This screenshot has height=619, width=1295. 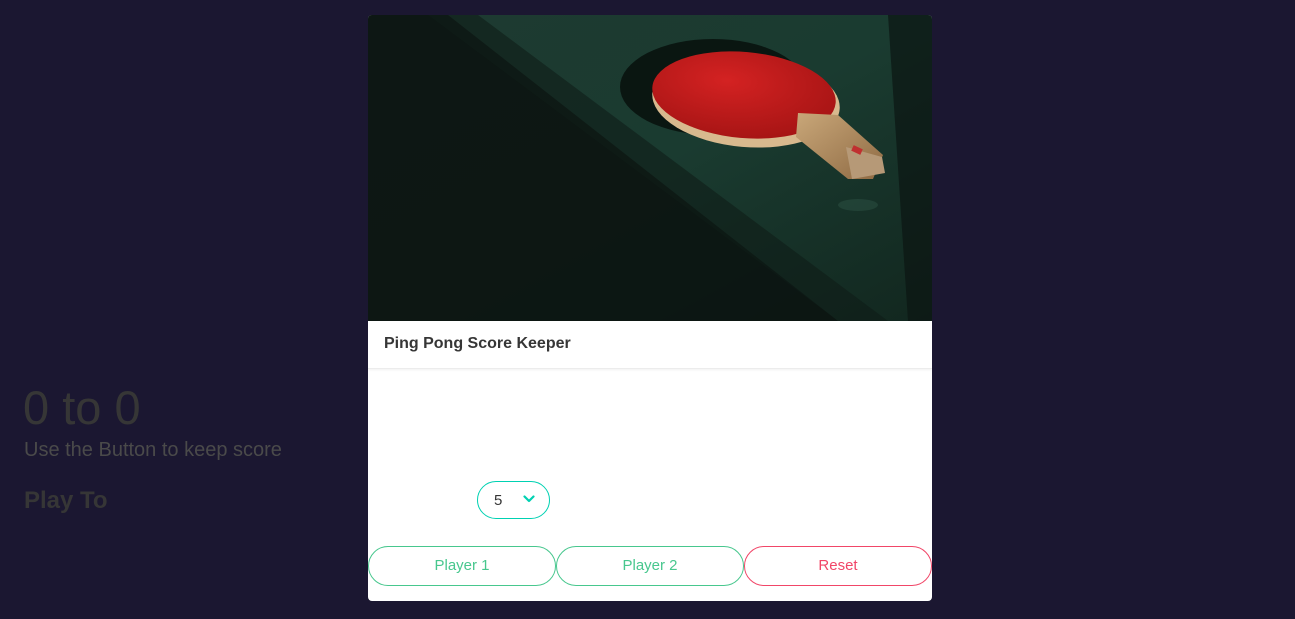 What do you see at coordinates (66, 500) in the screenshot?
I see `play-to-label: Play To` at bounding box center [66, 500].